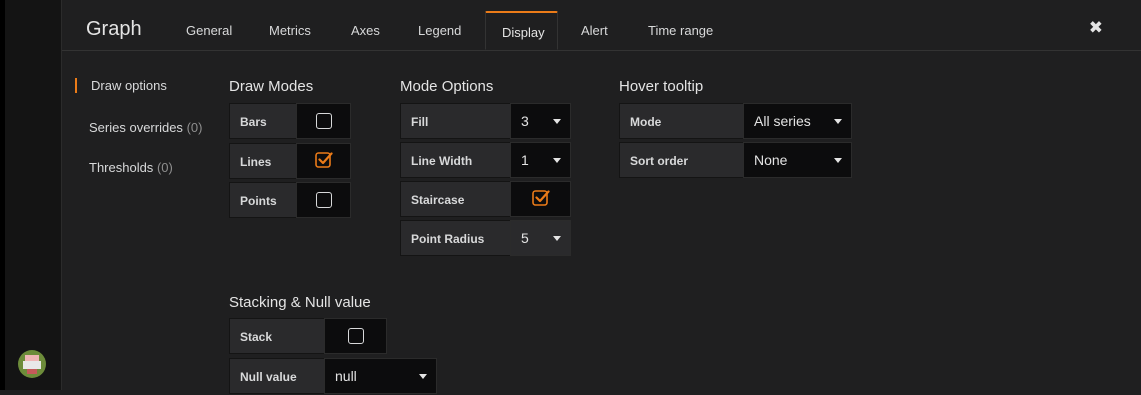  I want to click on lines-label: Lines, so click(263, 161).